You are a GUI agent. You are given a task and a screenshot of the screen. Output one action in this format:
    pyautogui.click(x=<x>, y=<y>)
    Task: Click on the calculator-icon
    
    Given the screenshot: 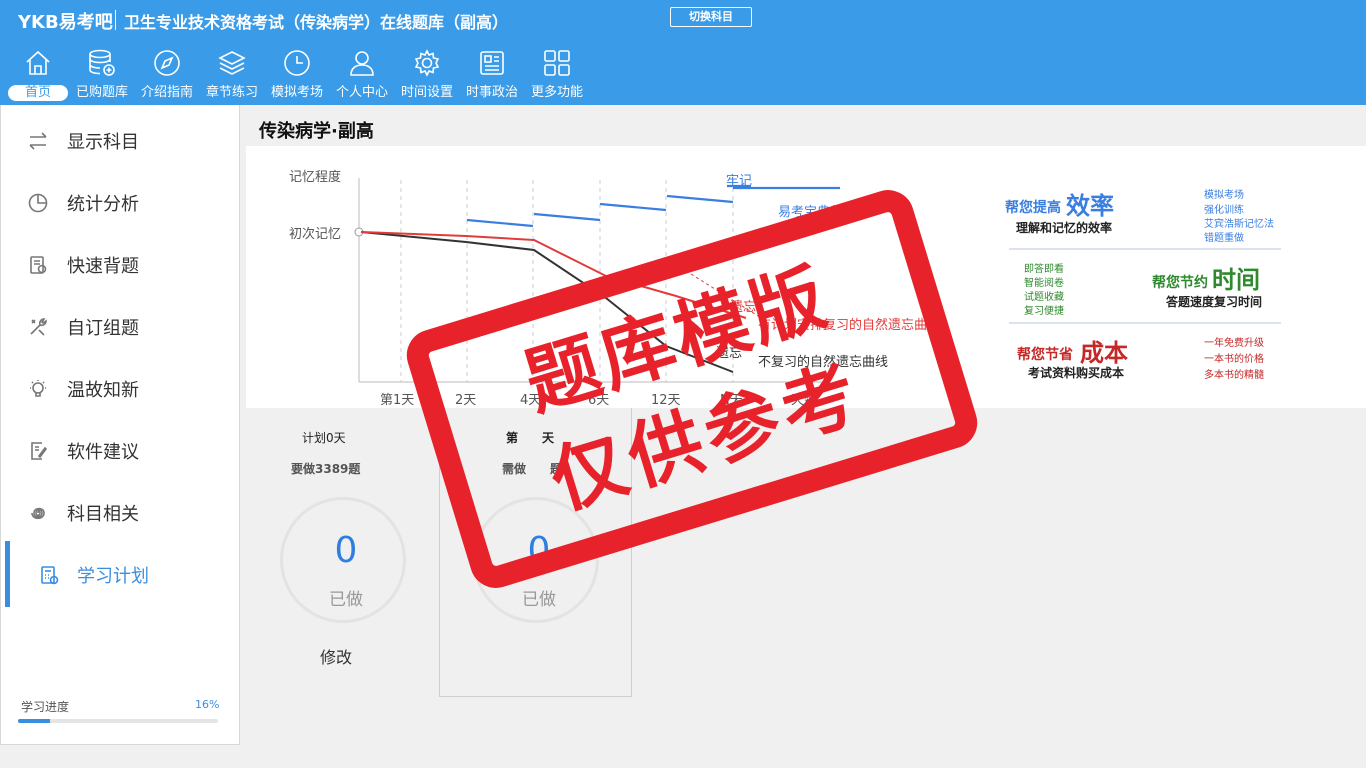 What is the action you would take?
    pyautogui.click(x=49, y=575)
    